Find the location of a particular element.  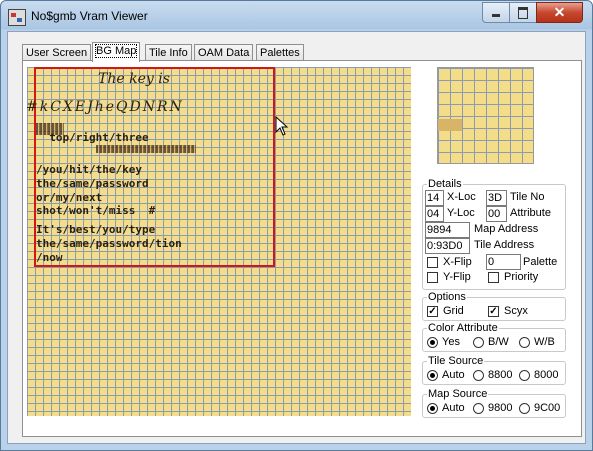

attribute-label: Attribute is located at coordinates (530, 213).